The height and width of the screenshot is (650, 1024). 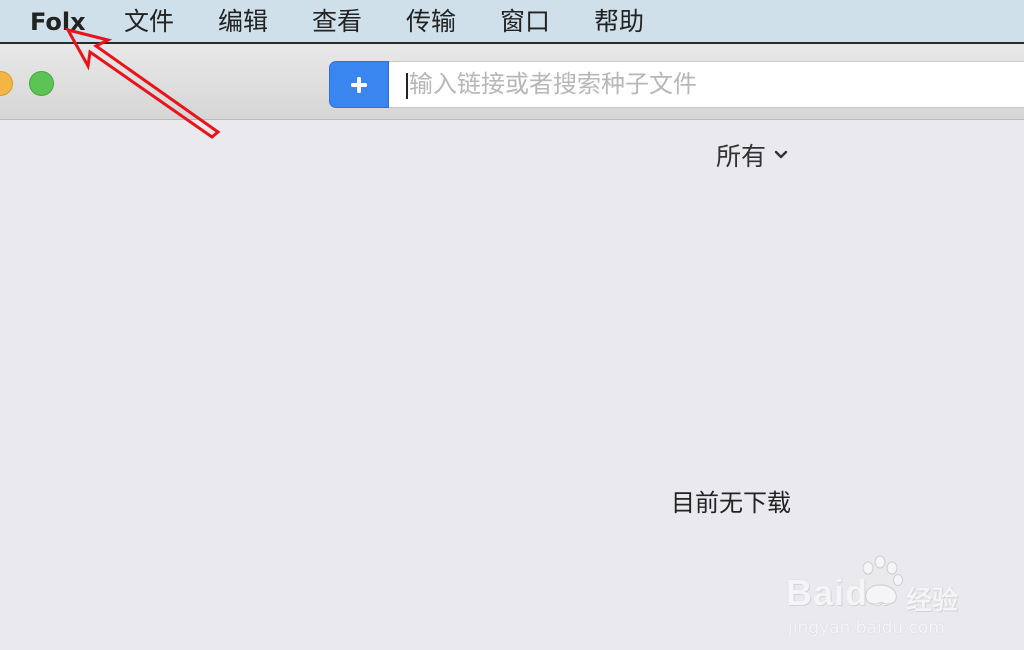 What do you see at coordinates (882, 580) in the screenshot?
I see `paw-icon` at bounding box center [882, 580].